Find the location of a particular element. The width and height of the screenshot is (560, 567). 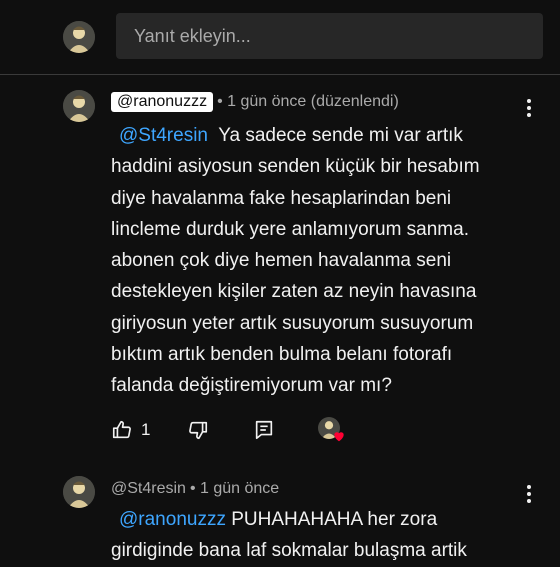

reply-button is located at coordinates (264, 430).